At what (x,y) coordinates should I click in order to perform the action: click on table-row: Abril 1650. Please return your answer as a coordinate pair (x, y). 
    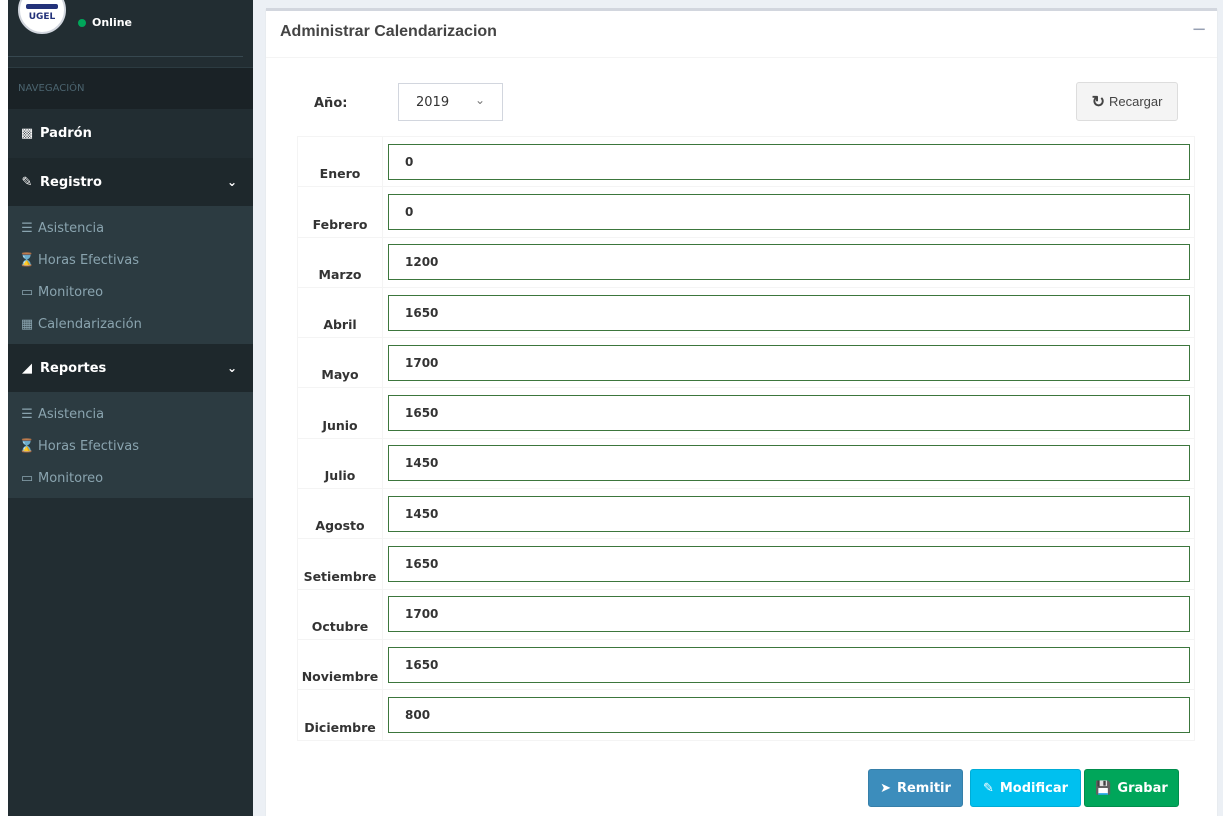
    Looking at the image, I should click on (746, 312).